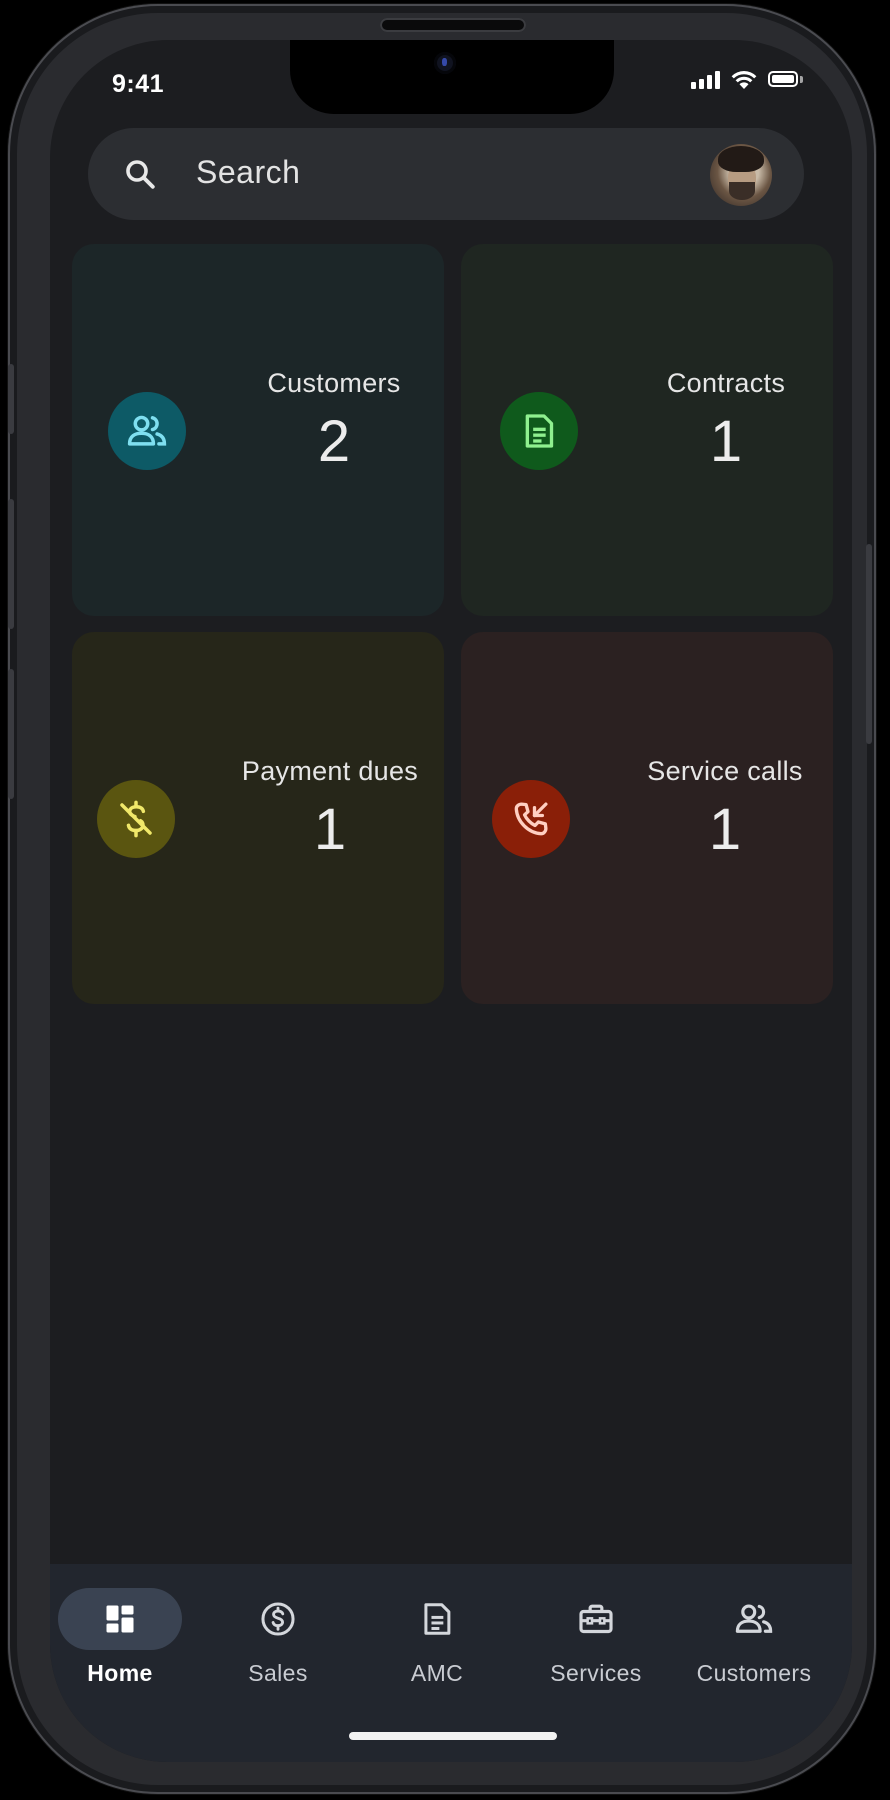 The width and height of the screenshot is (890, 1800). Describe the element at coordinates (248, 172) in the screenshot. I see `search-placeholder: Search` at that location.